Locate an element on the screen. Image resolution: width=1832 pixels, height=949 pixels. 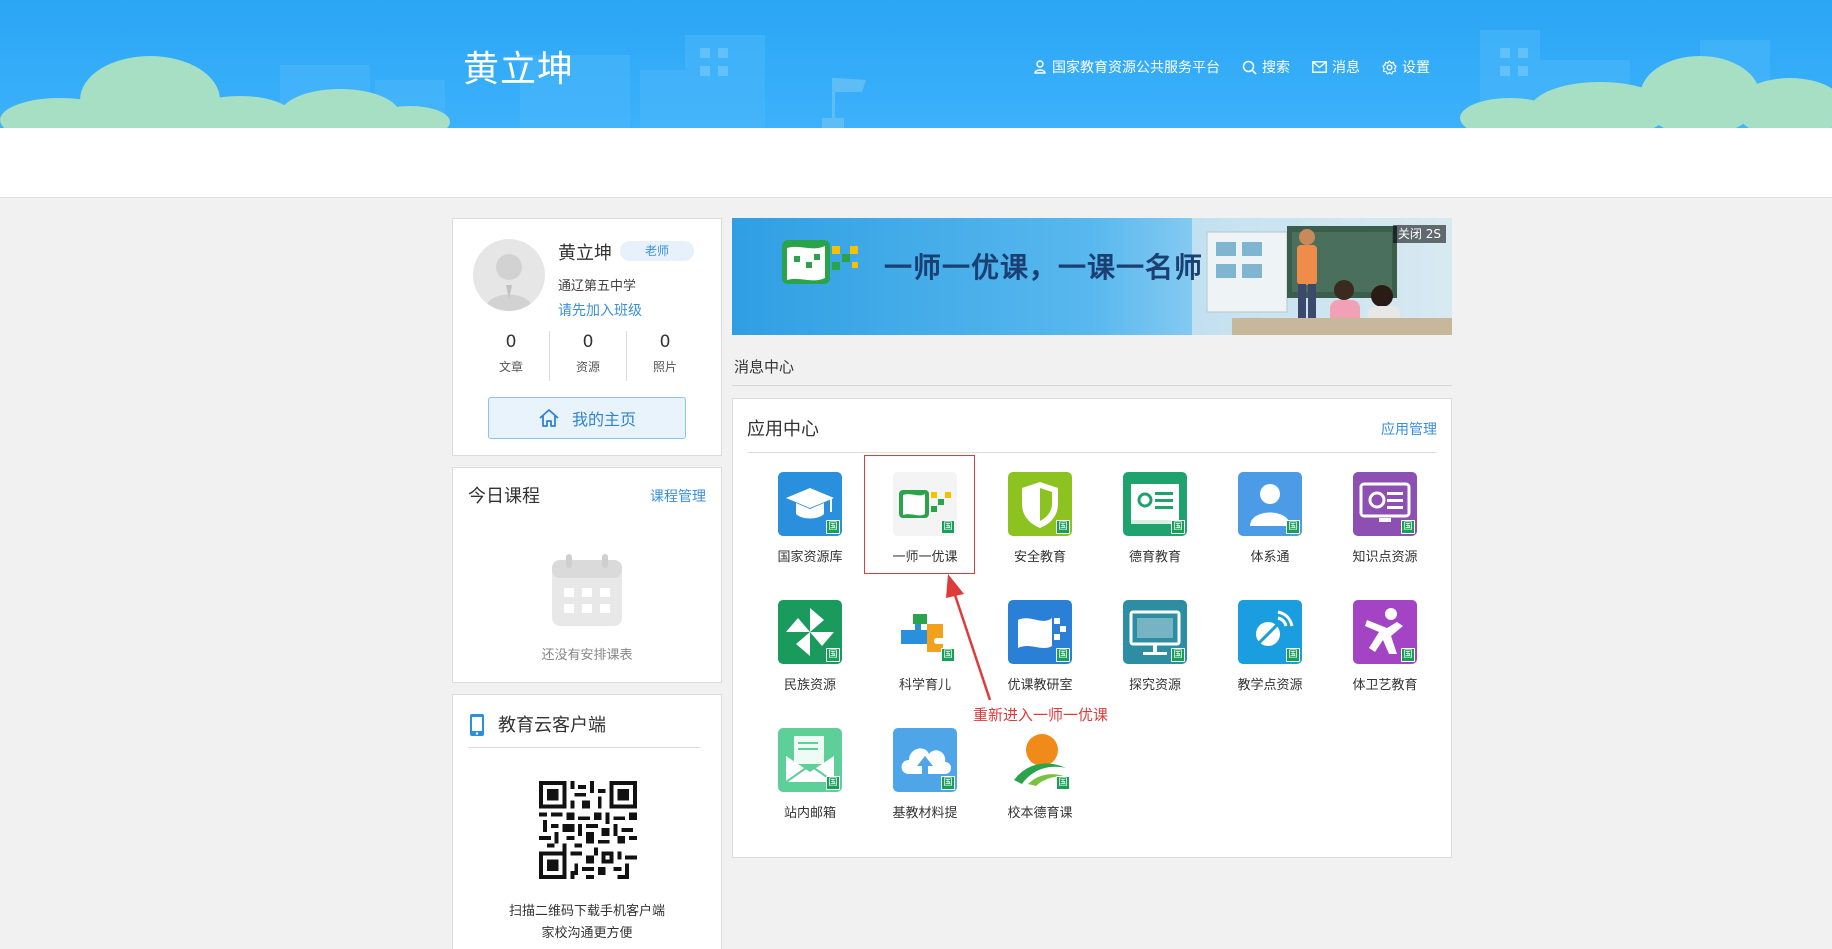
app-tile-cloud-upload: 国基教材料提 is located at coordinates (925, 778).